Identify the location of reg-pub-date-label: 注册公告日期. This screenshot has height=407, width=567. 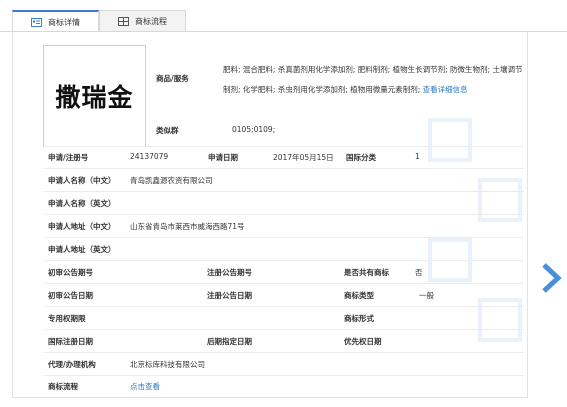
(229, 295).